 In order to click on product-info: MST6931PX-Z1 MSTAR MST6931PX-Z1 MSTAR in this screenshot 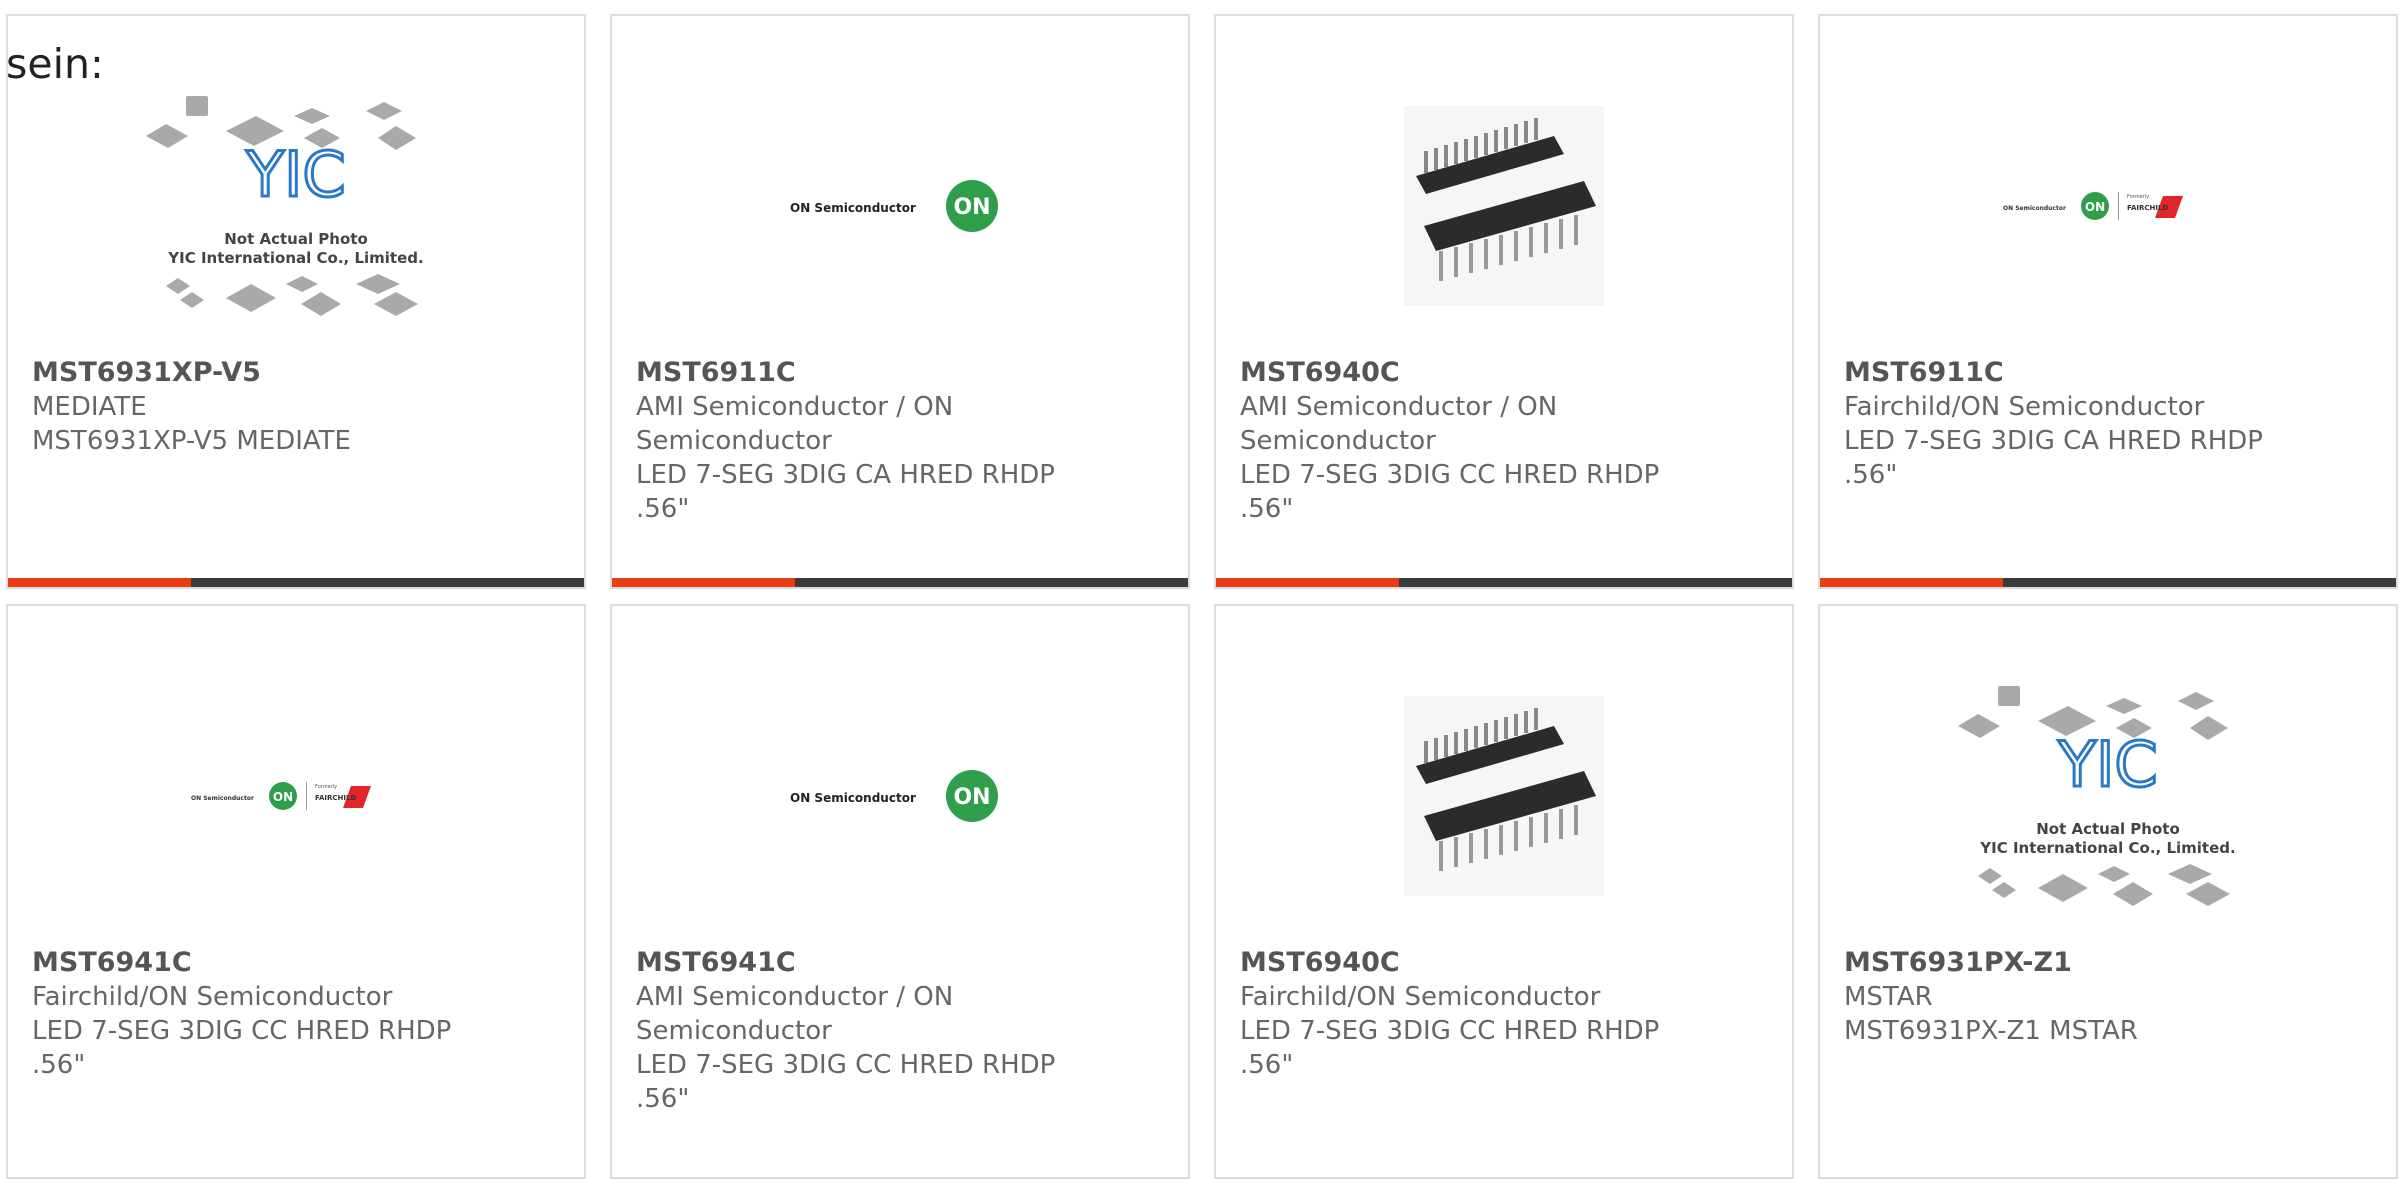, I will do `click(2069, 997)`.